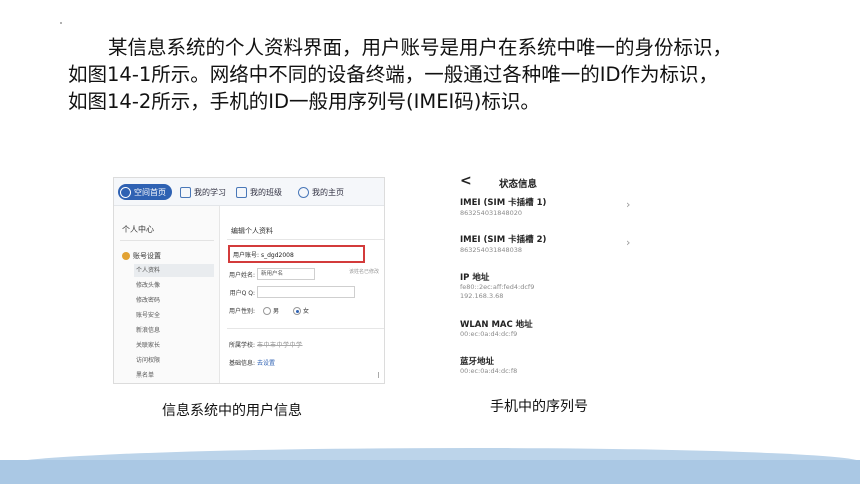 This screenshot has height=484, width=860. What do you see at coordinates (174, 375) in the screenshot?
I see `sidebar-item-blacklist: 黑名单` at bounding box center [174, 375].